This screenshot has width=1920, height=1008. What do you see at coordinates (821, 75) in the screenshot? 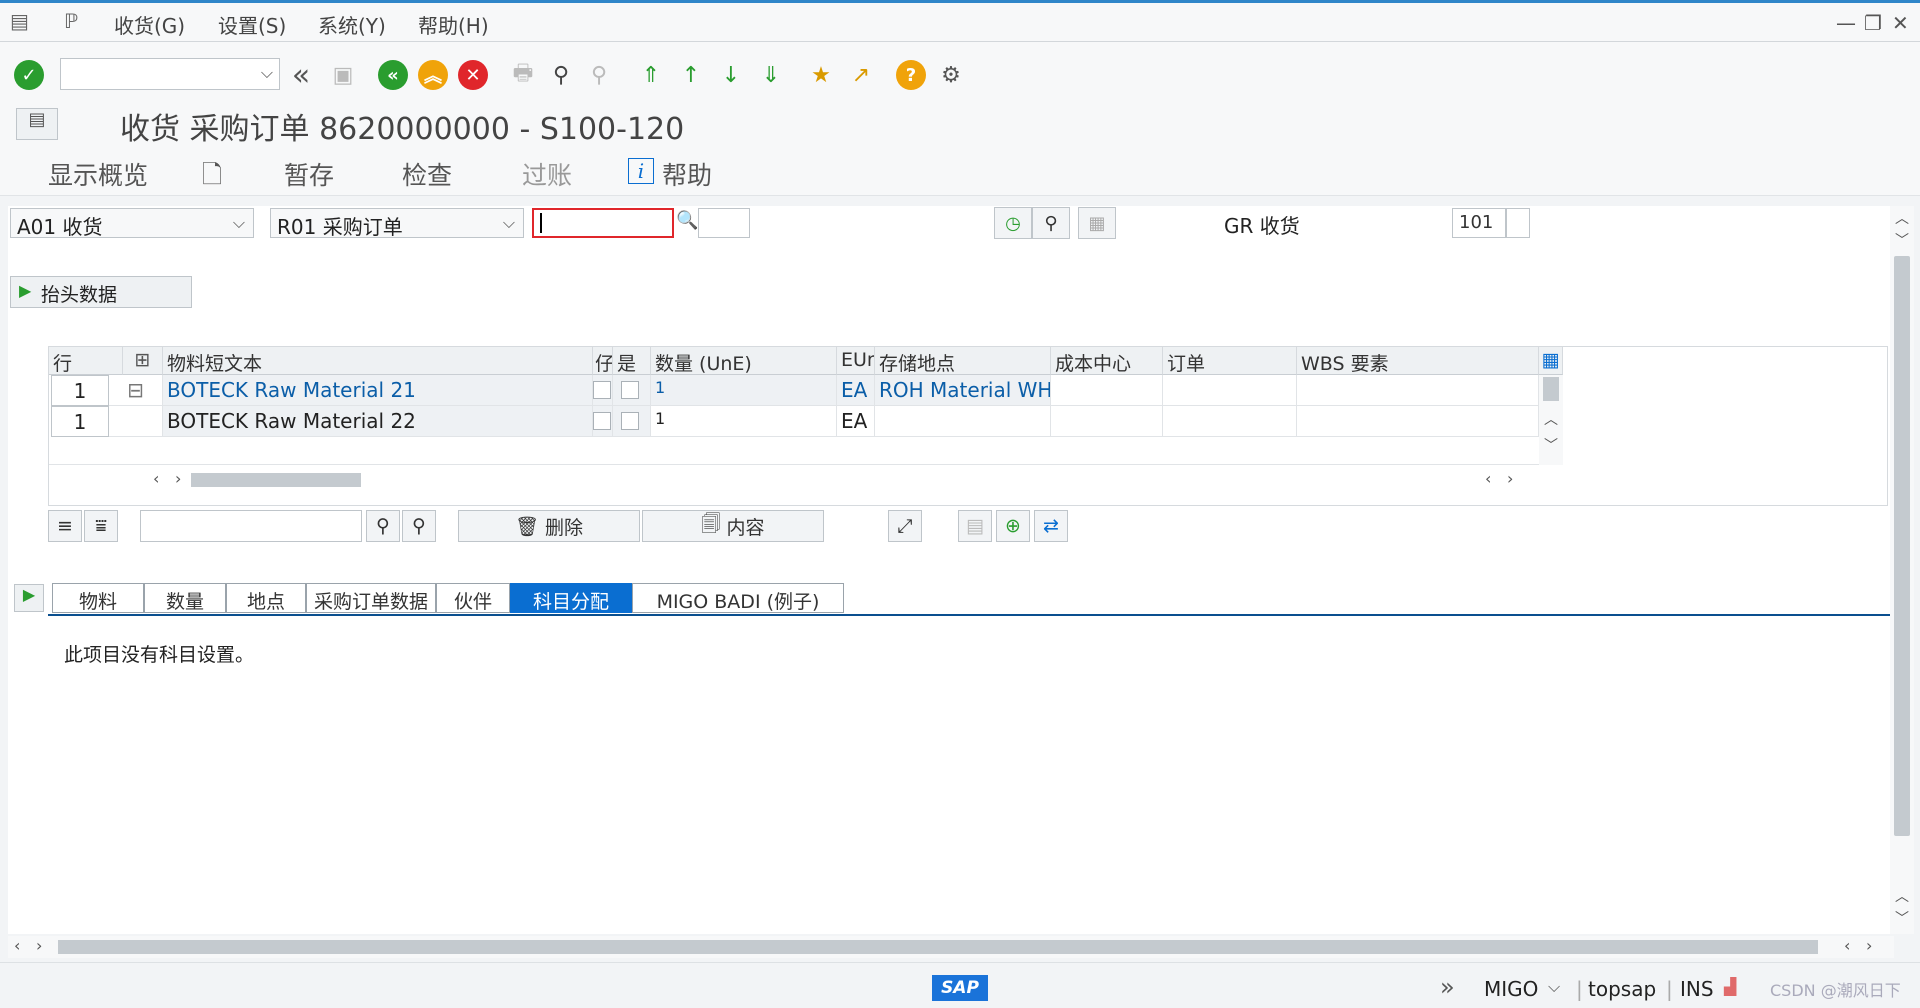
I see `new-session-icon: ★` at bounding box center [821, 75].